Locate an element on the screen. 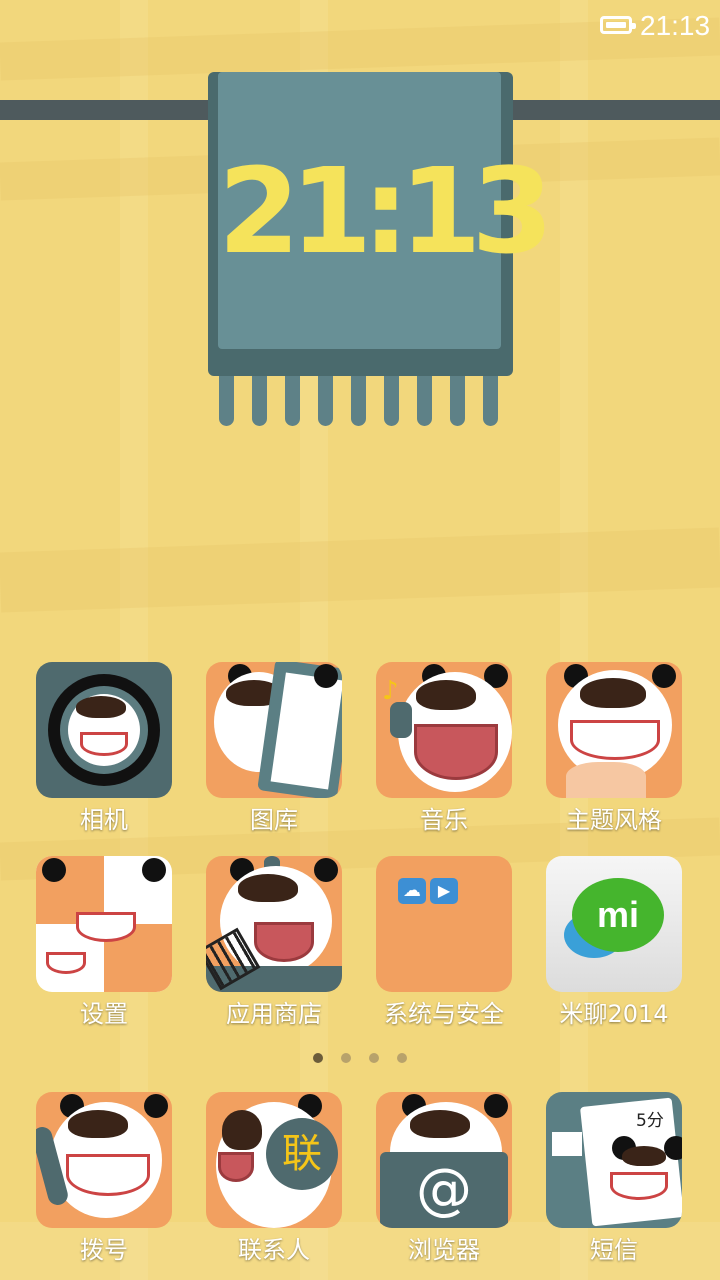 This screenshot has width=720, height=1280. app-label: 短信 is located at coordinates (614, 1250).